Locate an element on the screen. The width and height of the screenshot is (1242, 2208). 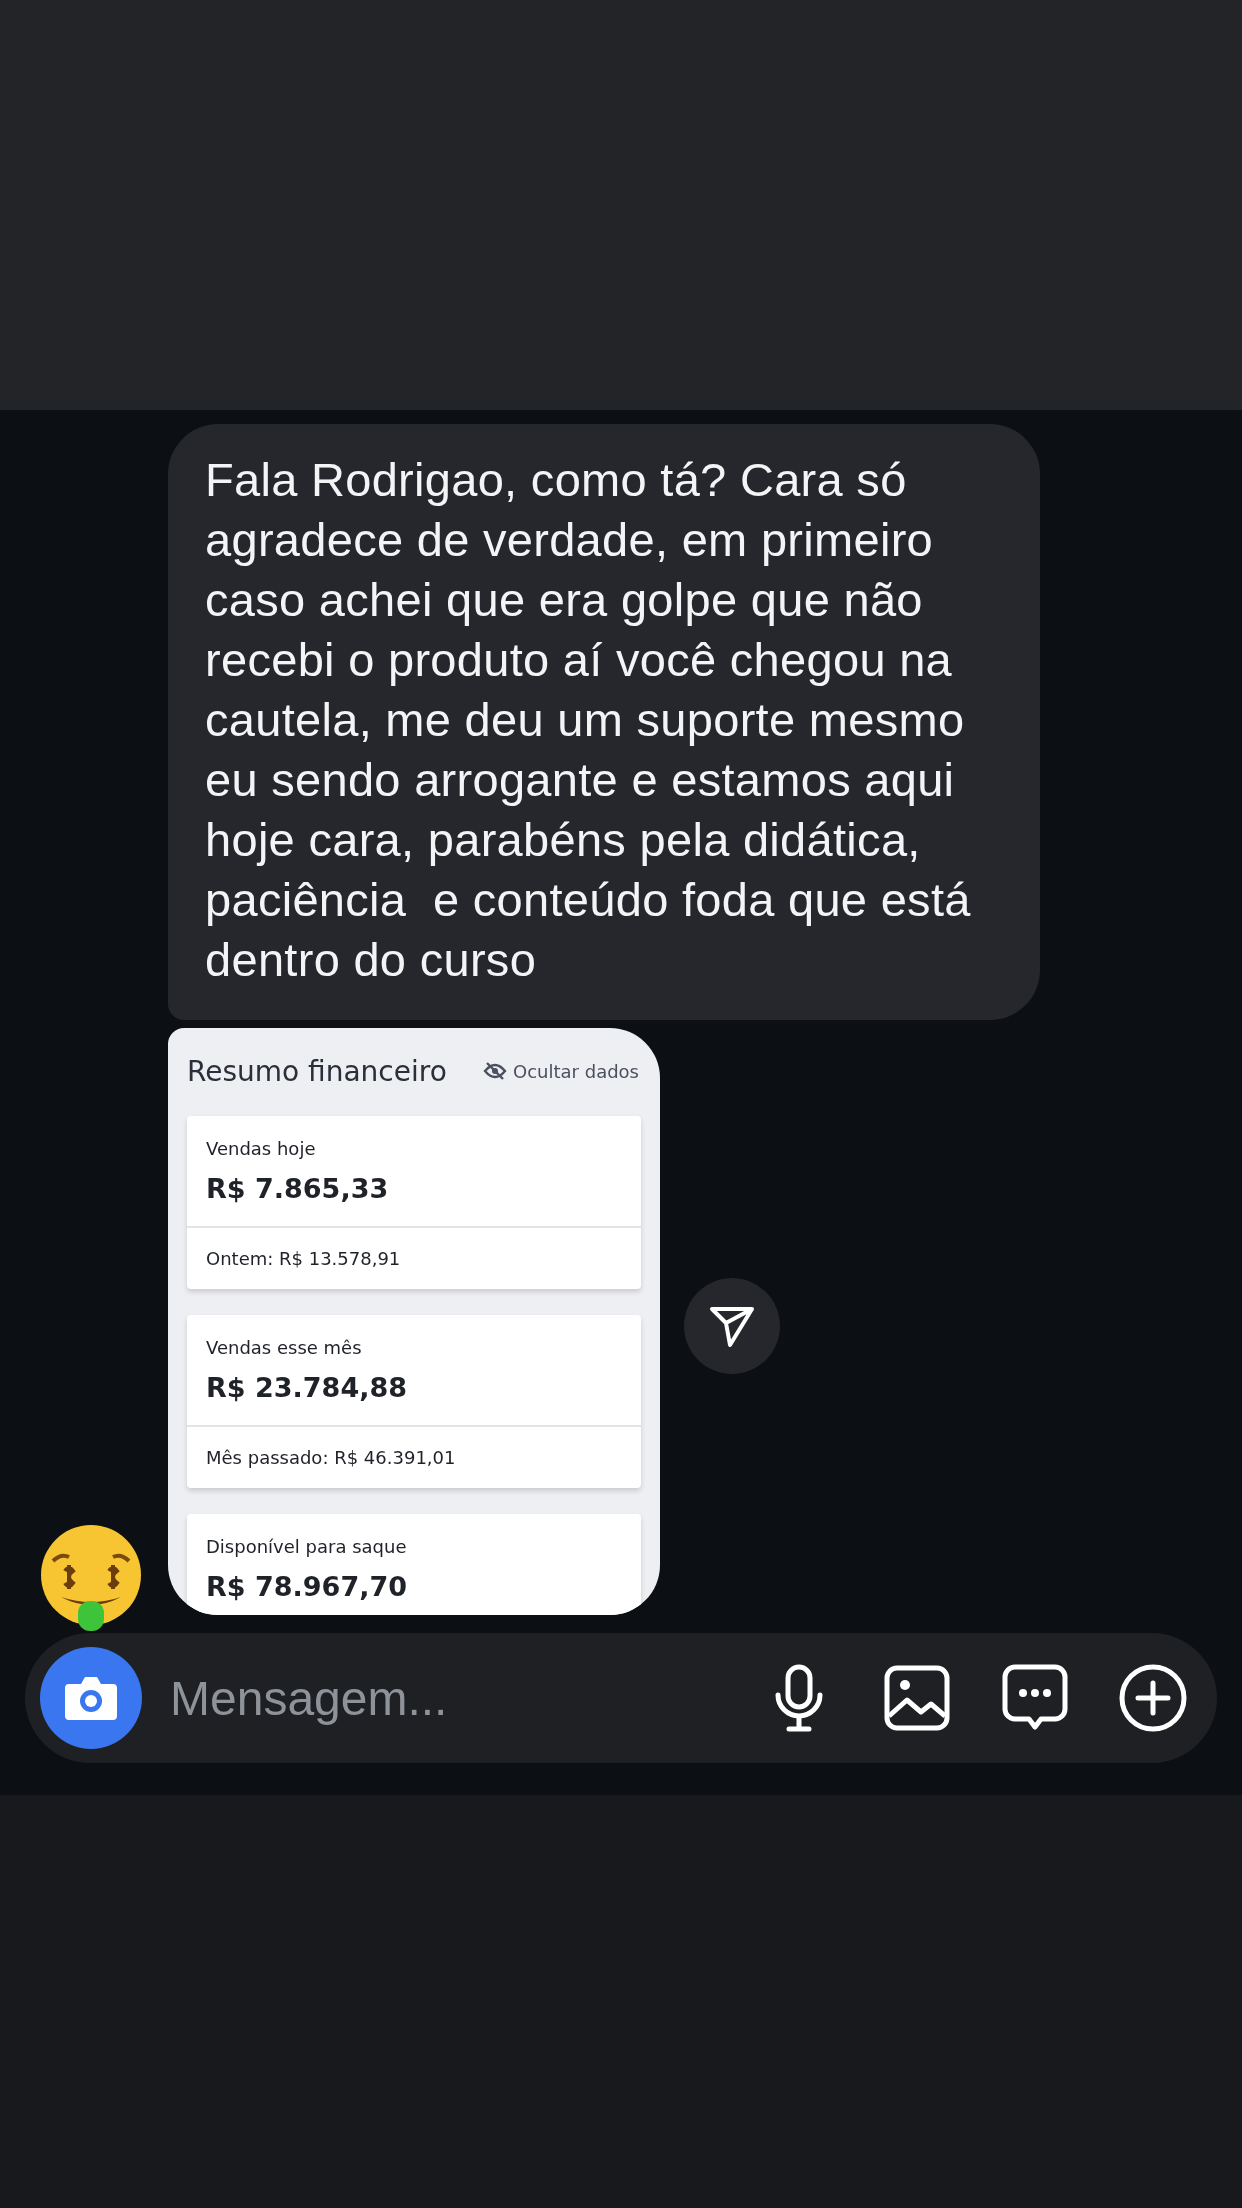
card-amount: R$ 78.967,70 is located at coordinates (307, 1586).